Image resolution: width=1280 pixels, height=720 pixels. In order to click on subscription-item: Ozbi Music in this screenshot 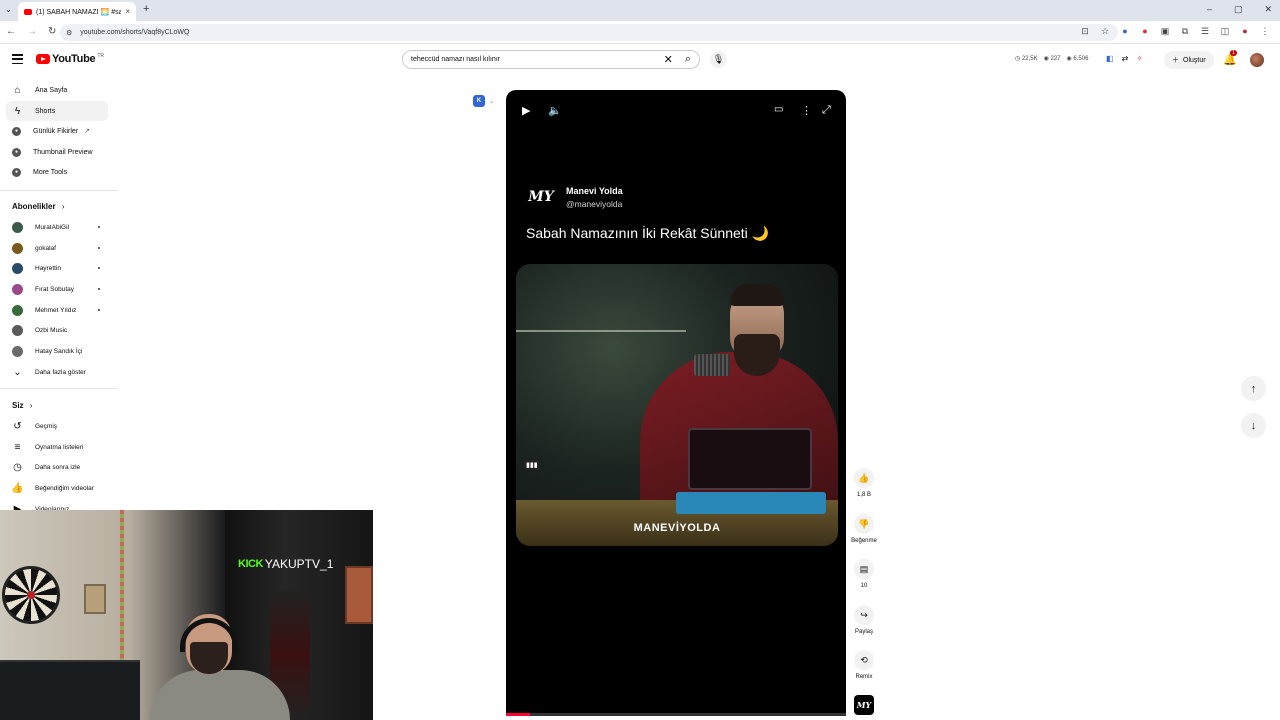, I will do `click(57, 330)`.